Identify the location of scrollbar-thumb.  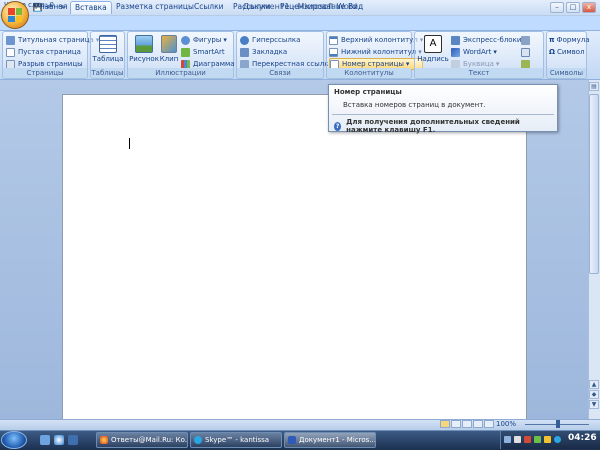
(594, 184).